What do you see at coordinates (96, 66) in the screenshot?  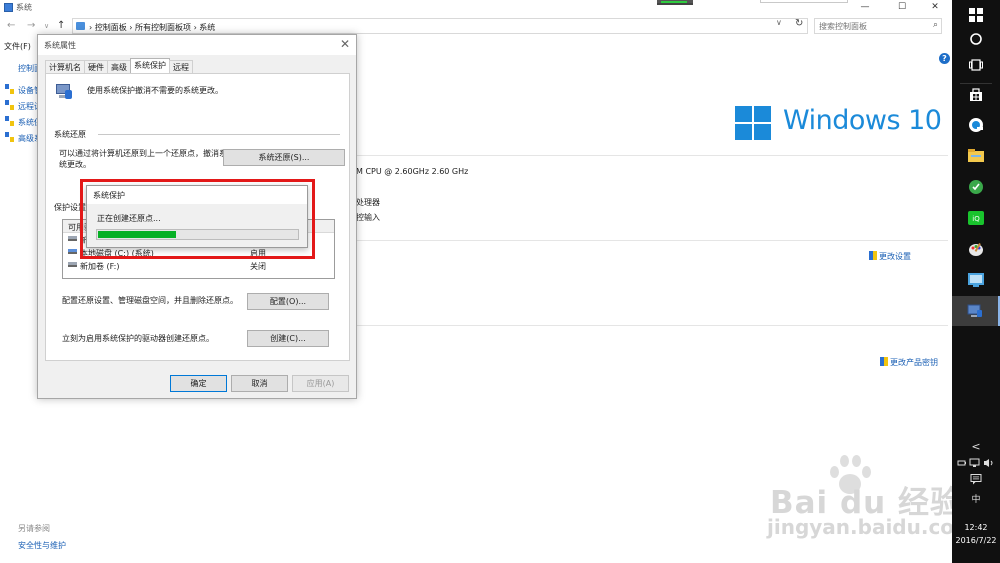 I see `tab-hardware: 硬件` at bounding box center [96, 66].